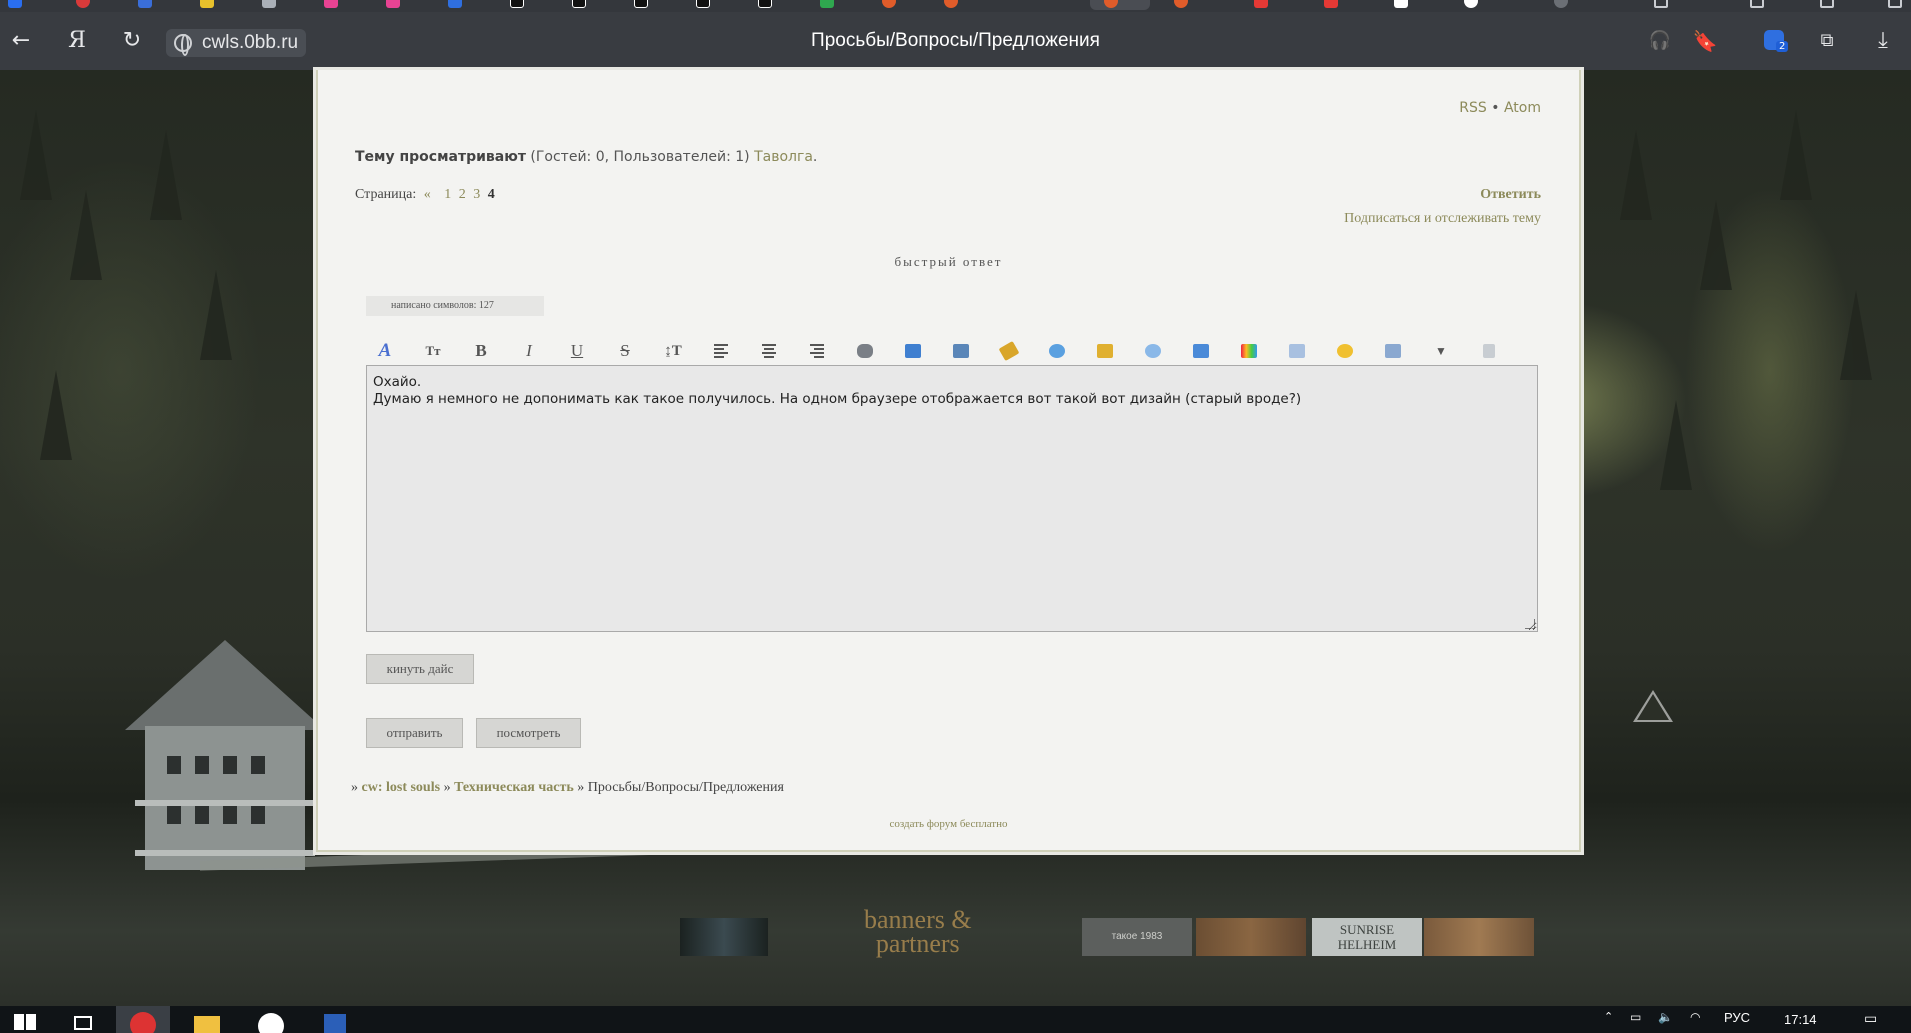 The width and height of the screenshot is (1911, 1033). Describe the element at coordinates (77, 41) in the screenshot. I see `yandex-logo-icon: Я` at that location.